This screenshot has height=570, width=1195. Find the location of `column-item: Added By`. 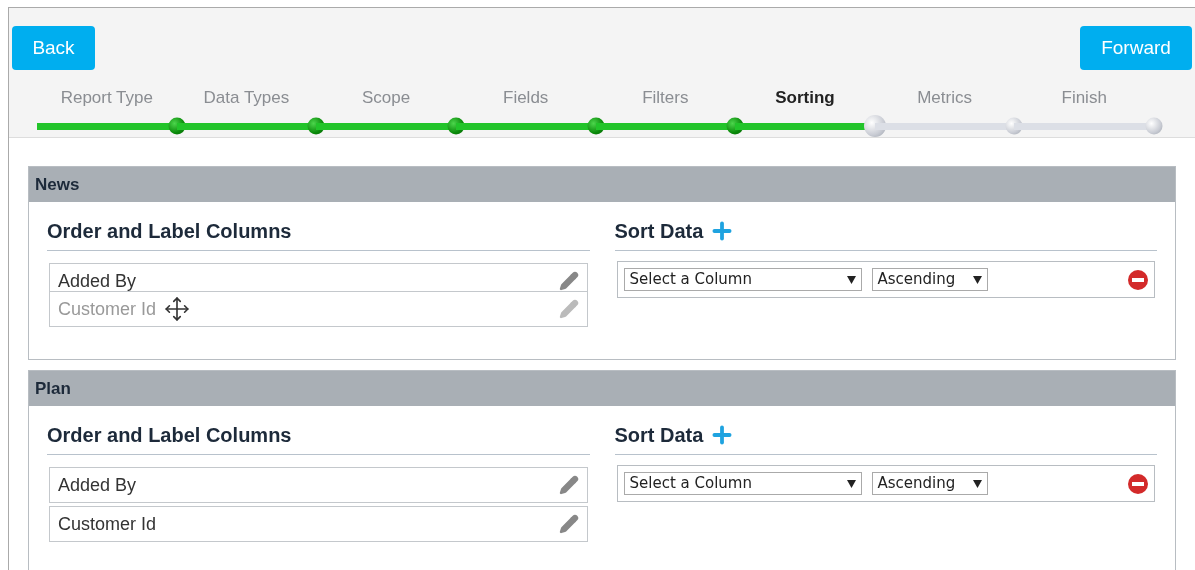

column-item: Added By is located at coordinates (318, 485).